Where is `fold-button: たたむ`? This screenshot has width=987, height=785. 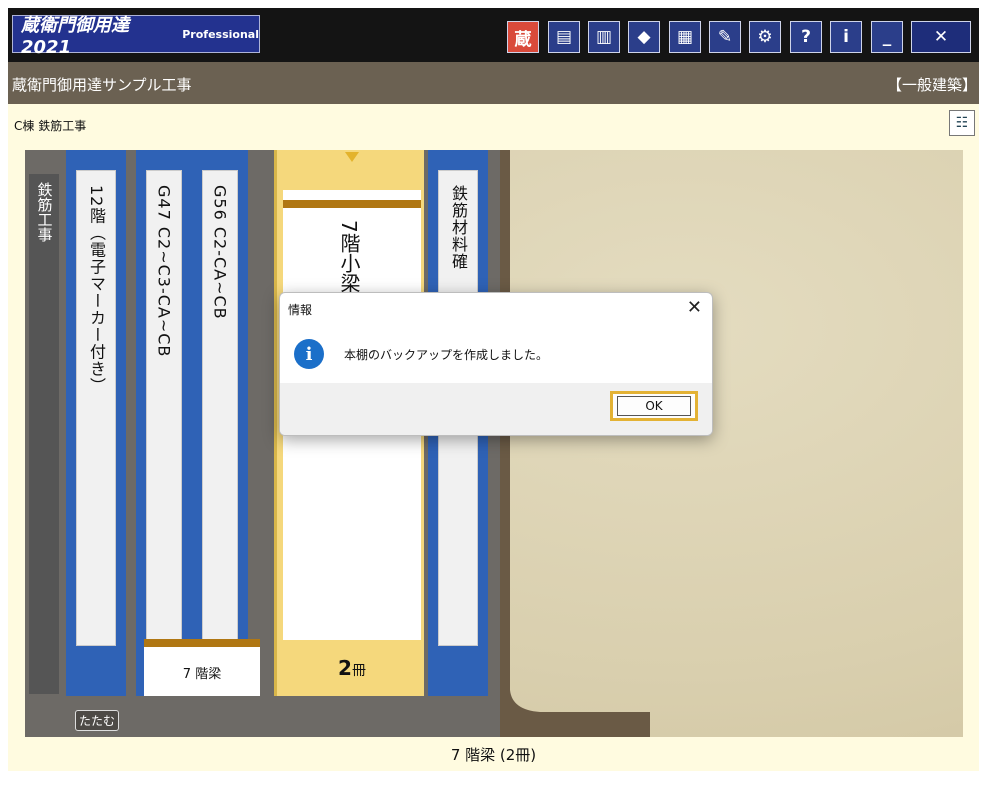
fold-button: たたむ is located at coordinates (97, 720).